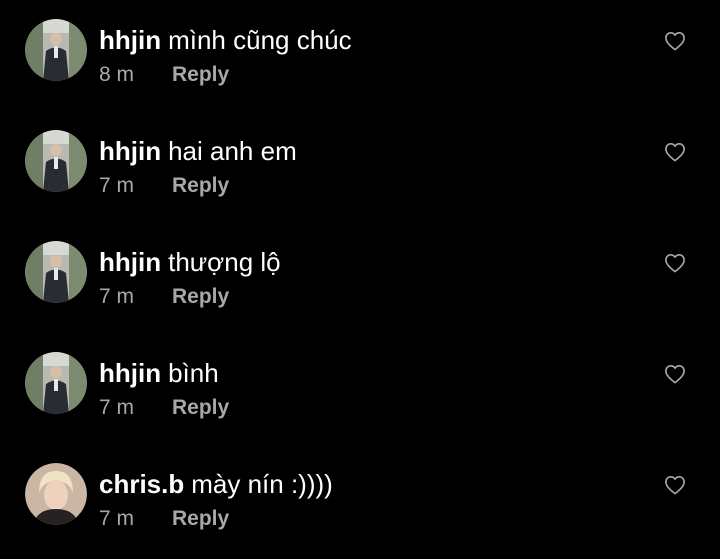 Image resolution: width=720 pixels, height=559 pixels. I want to click on comment-line: hhjin mình cũng chúc, so click(225, 40).